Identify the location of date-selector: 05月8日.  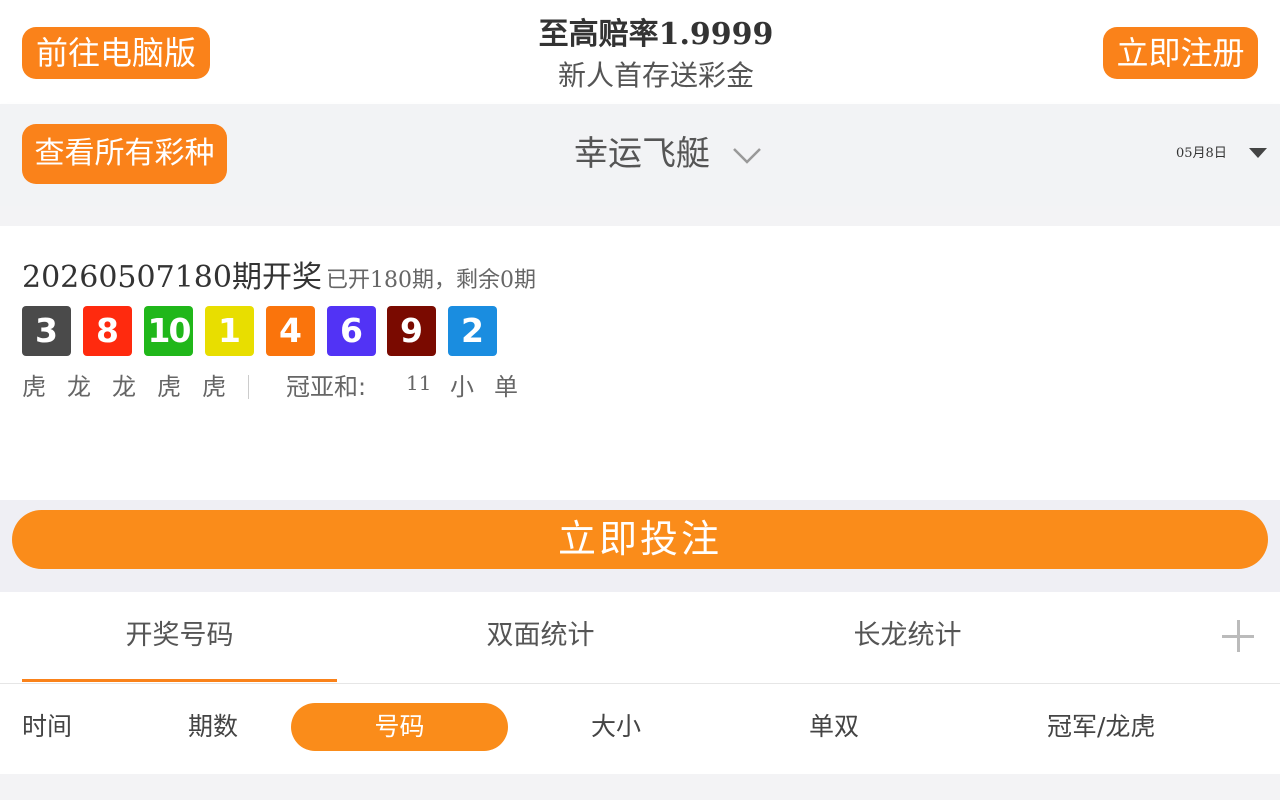
(1201, 154).